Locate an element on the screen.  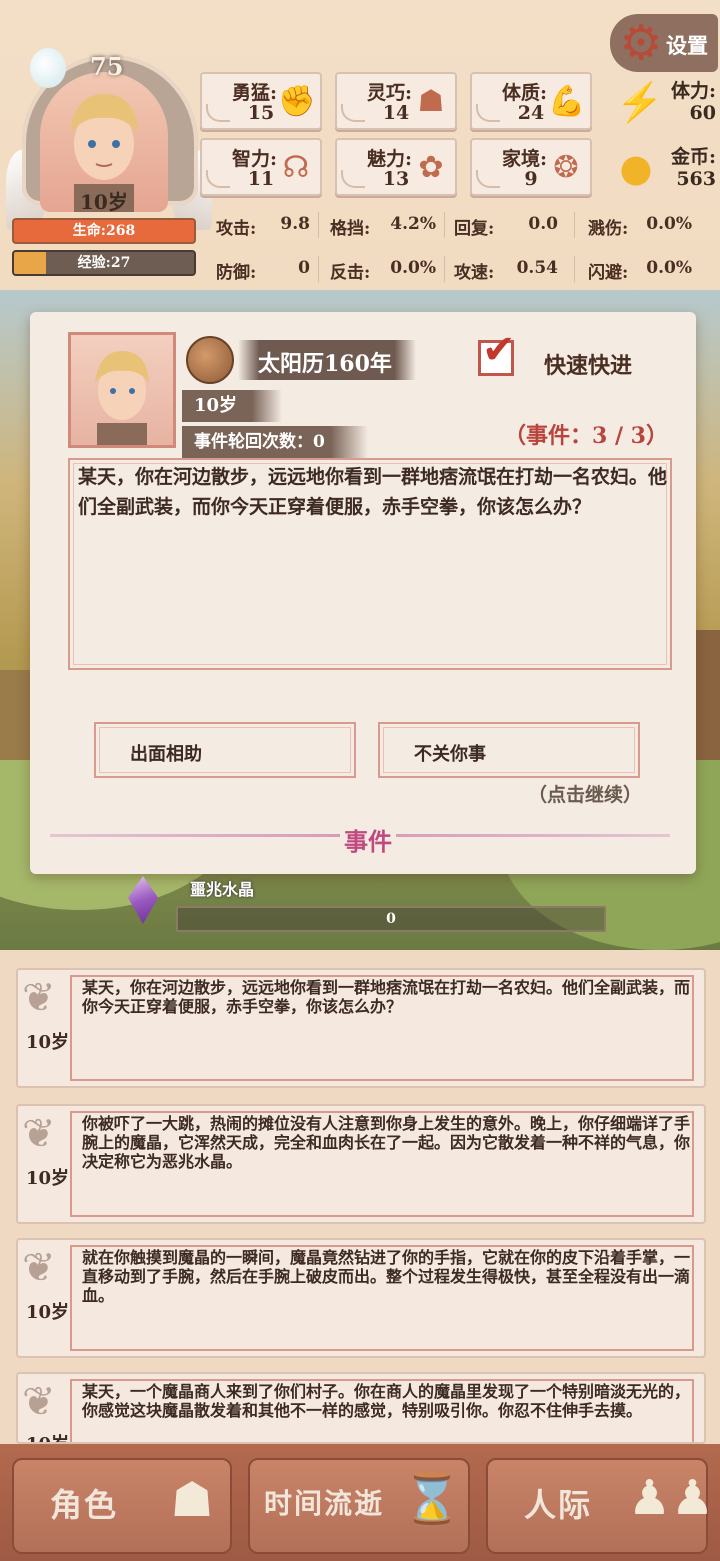
settings-button: ⚙ 设置 is located at coordinates (664, 43).